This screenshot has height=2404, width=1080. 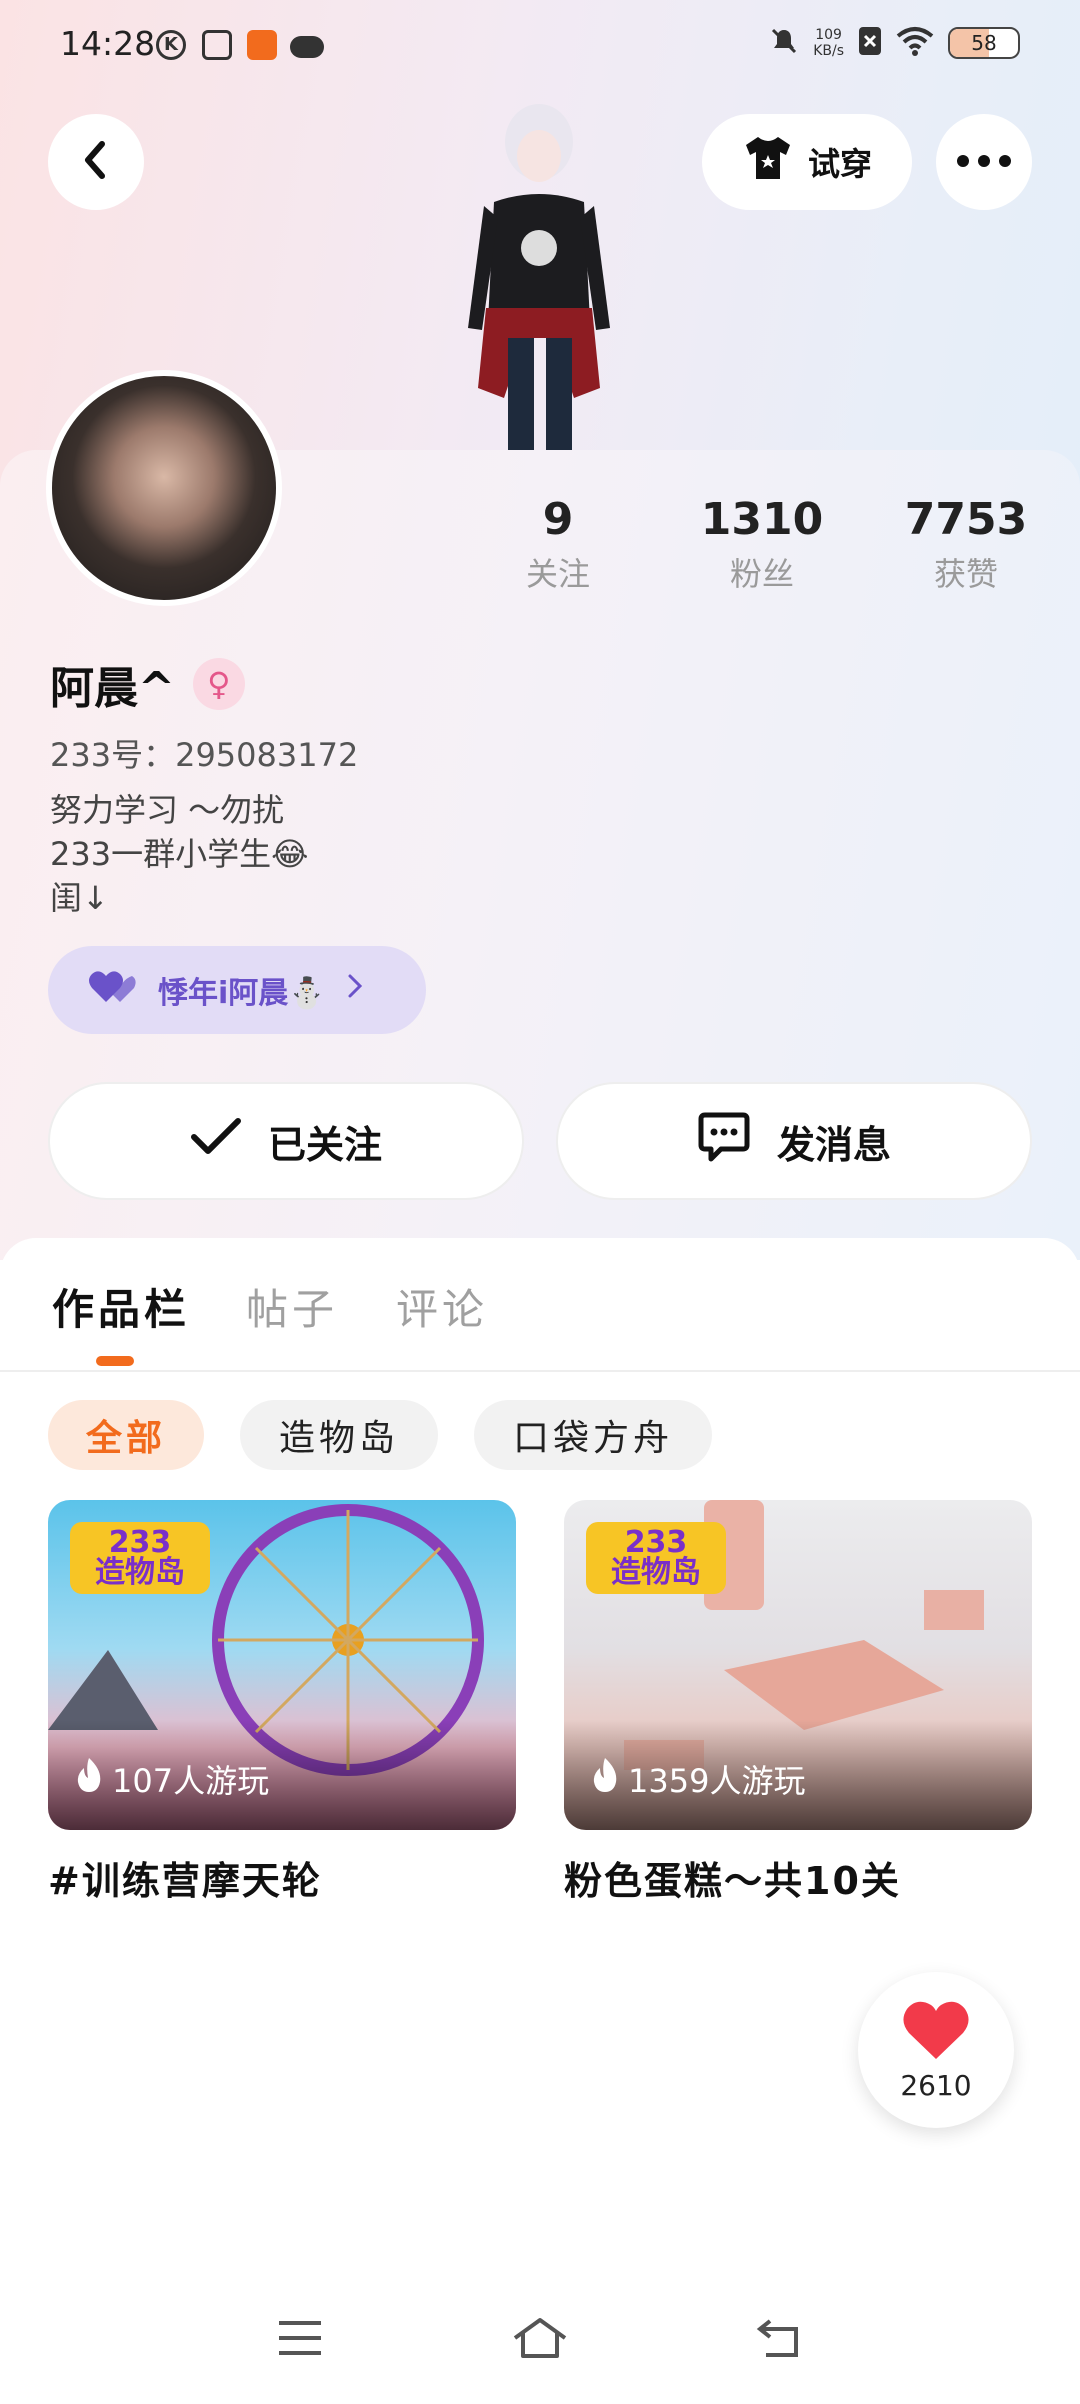 What do you see at coordinates (540, 46) in the screenshot?
I see `status-bar: 14:28 K 109 KB/s 58` at bounding box center [540, 46].